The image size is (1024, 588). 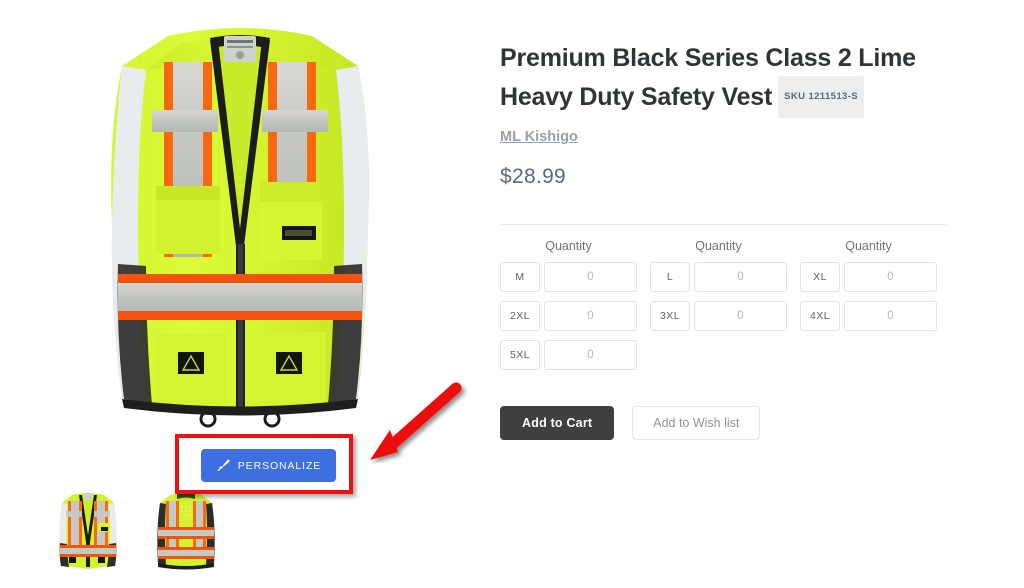 What do you see at coordinates (590, 277) in the screenshot?
I see `quantity-input-m` at bounding box center [590, 277].